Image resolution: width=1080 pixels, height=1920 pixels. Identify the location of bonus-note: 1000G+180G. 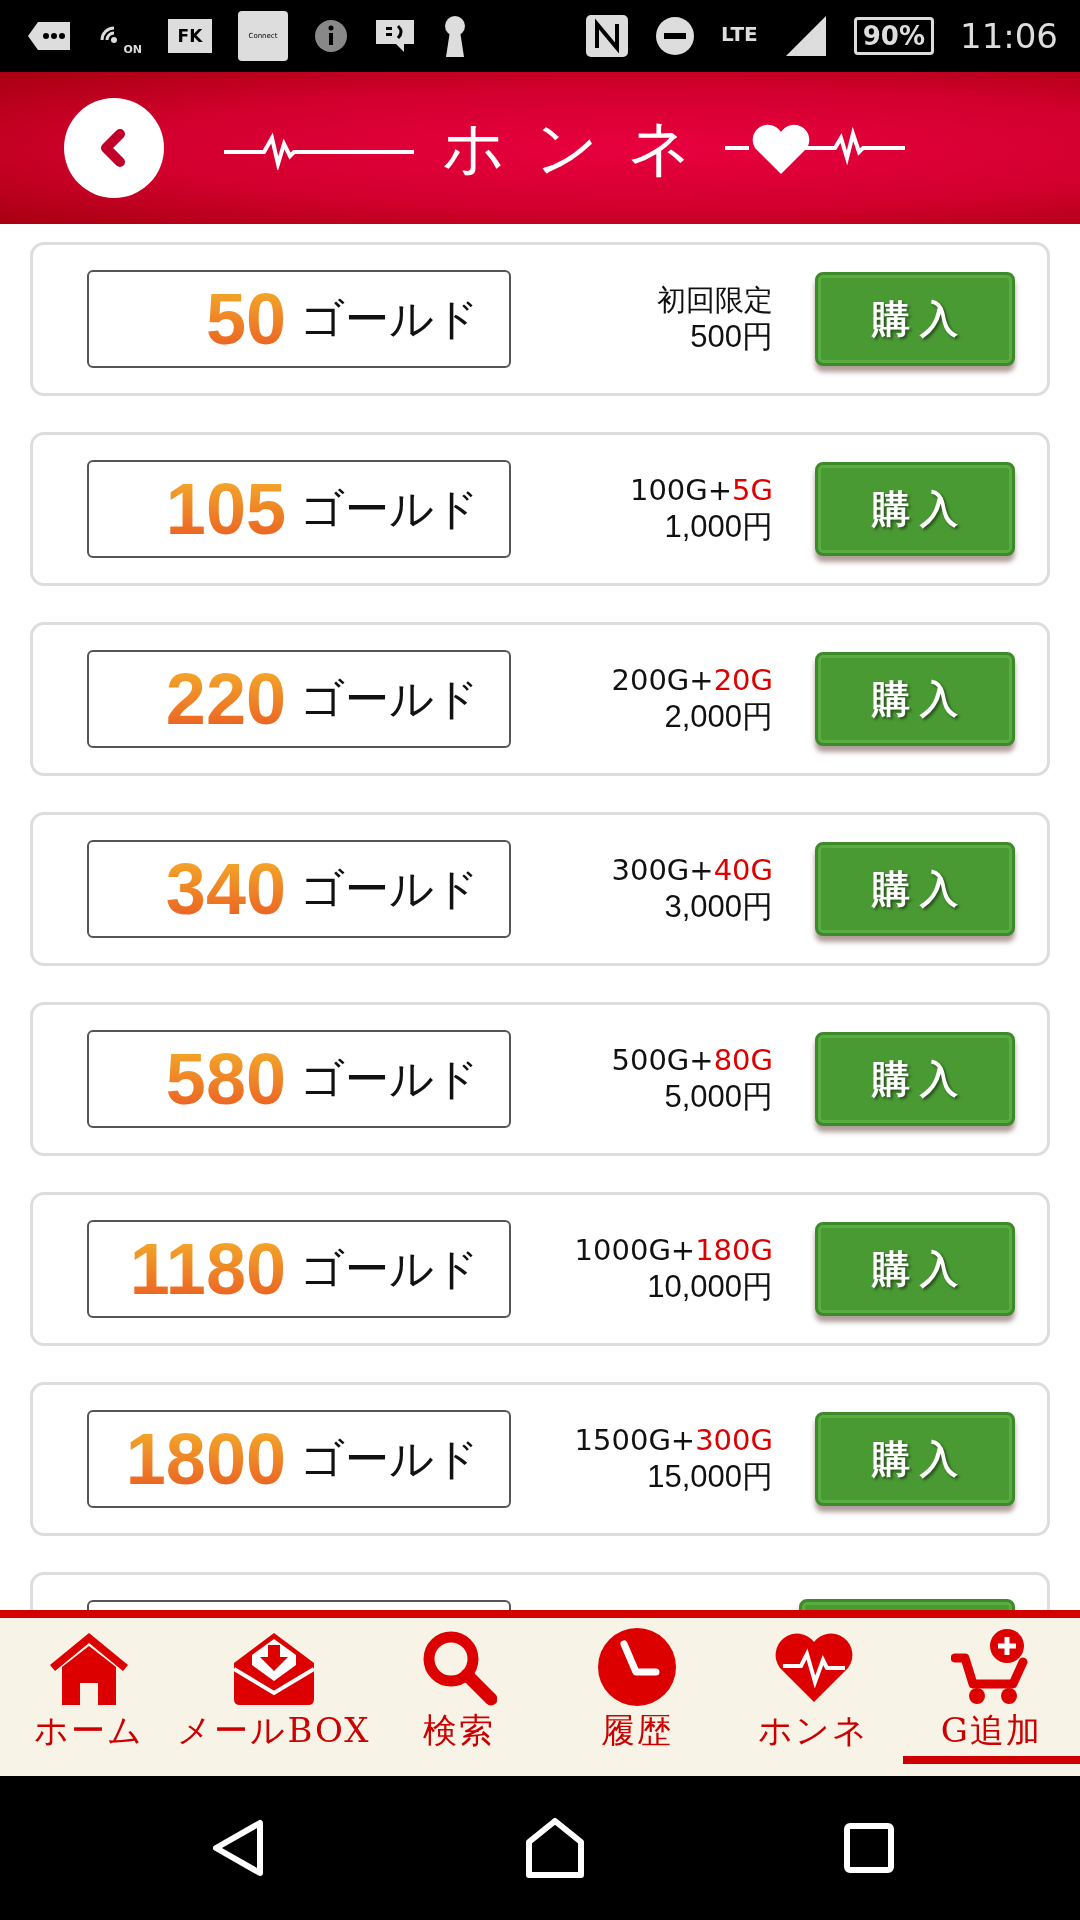
(673, 1249).